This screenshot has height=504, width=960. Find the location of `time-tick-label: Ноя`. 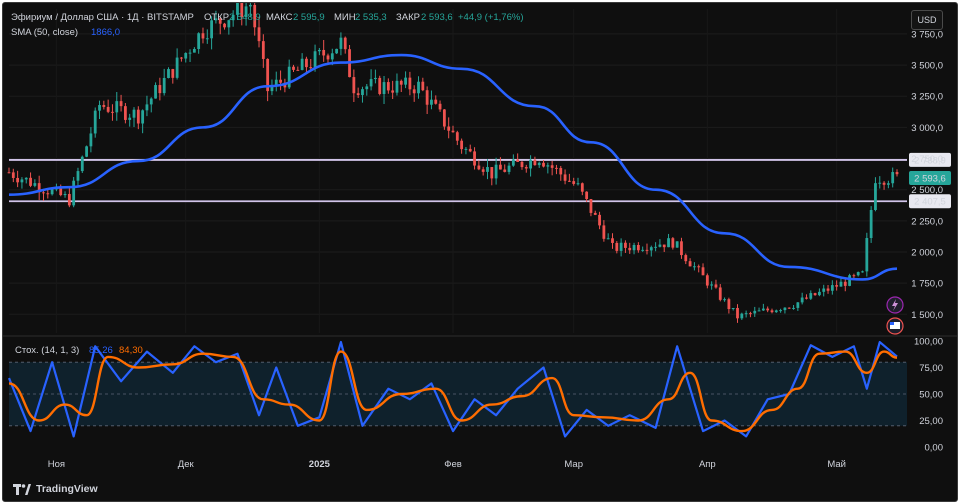

time-tick-label: Ноя is located at coordinates (56, 464).